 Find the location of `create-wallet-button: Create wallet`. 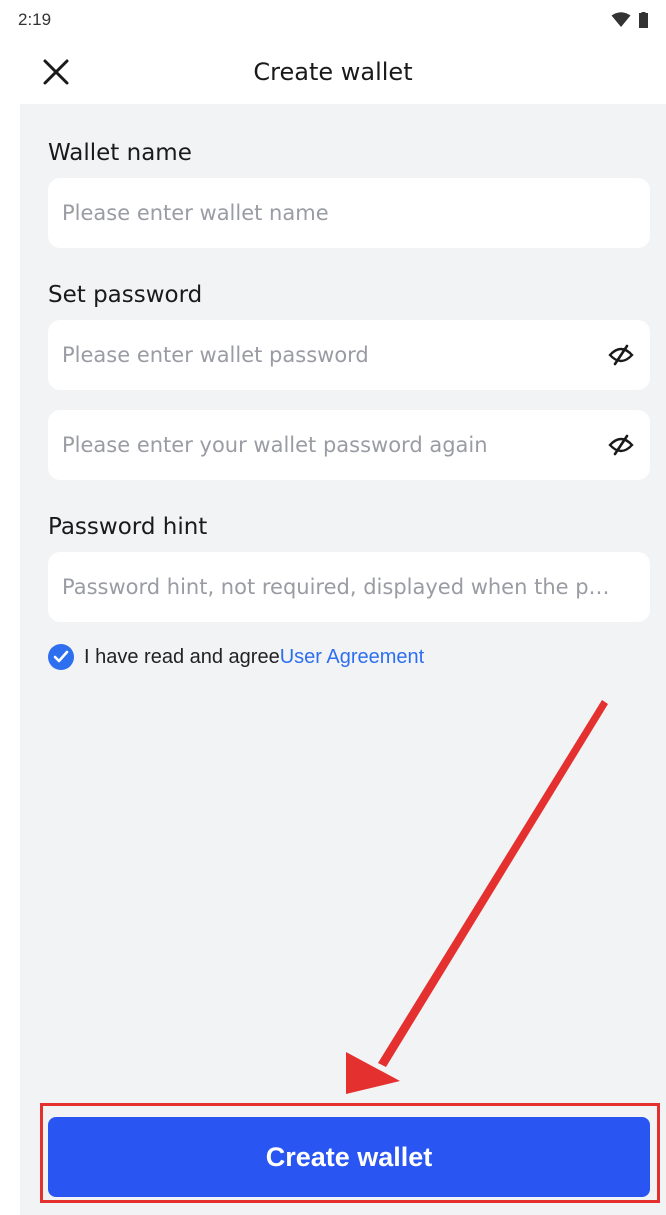

create-wallet-button: Create wallet is located at coordinates (349, 1157).